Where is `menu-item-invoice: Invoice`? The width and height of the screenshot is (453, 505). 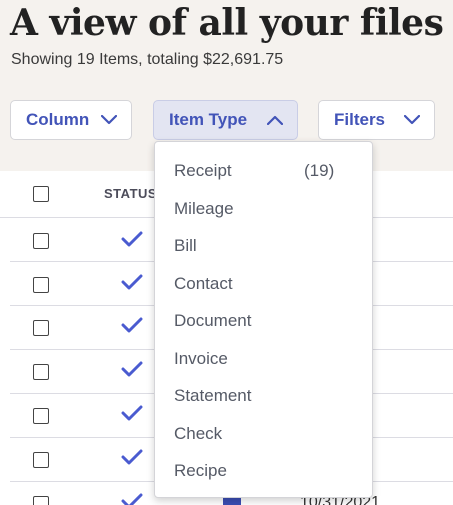 menu-item-invoice: Invoice is located at coordinates (269, 359).